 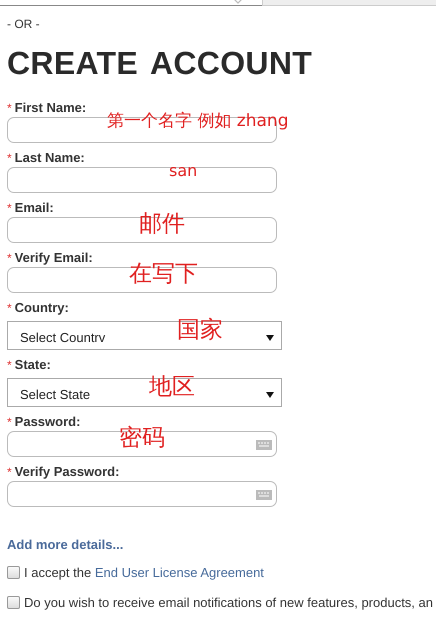 What do you see at coordinates (41, 307) in the screenshot?
I see `field-label: Country:` at bounding box center [41, 307].